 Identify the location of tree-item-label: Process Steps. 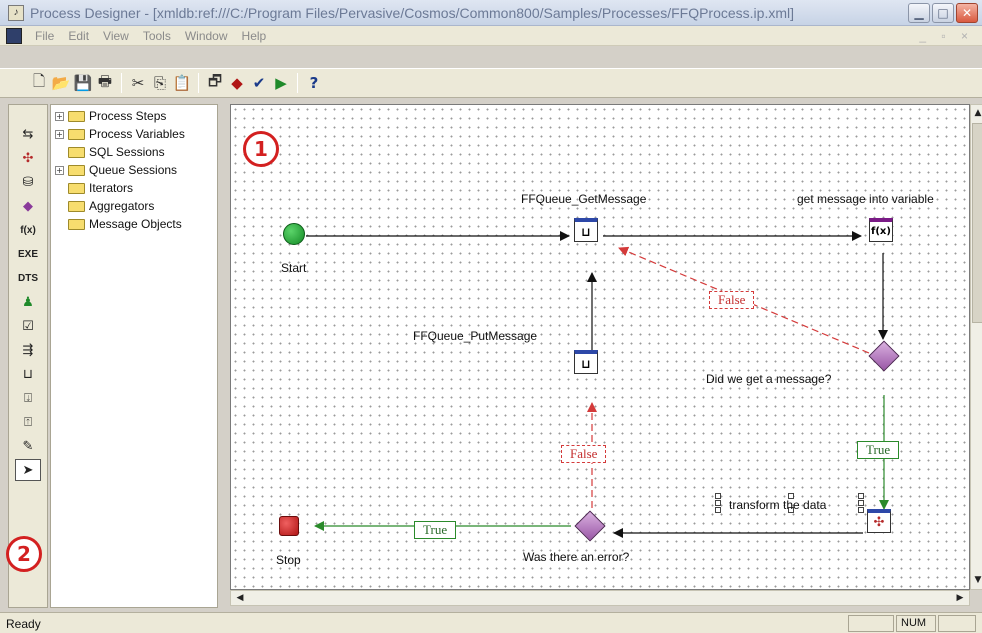
(128, 116).